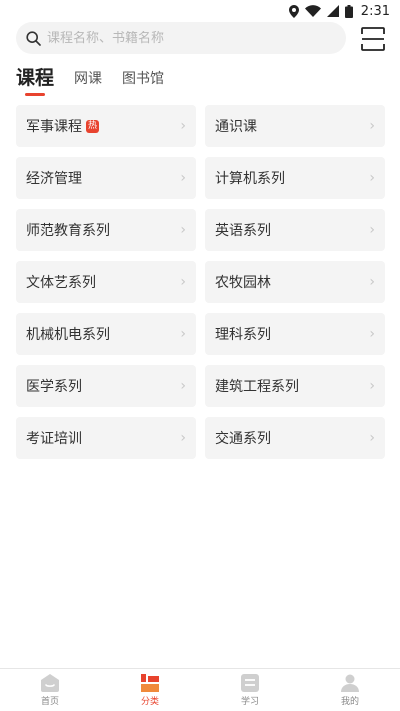 The height and width of the screenshot is (711, 400). I want to click on search-input, so click(182, 38).